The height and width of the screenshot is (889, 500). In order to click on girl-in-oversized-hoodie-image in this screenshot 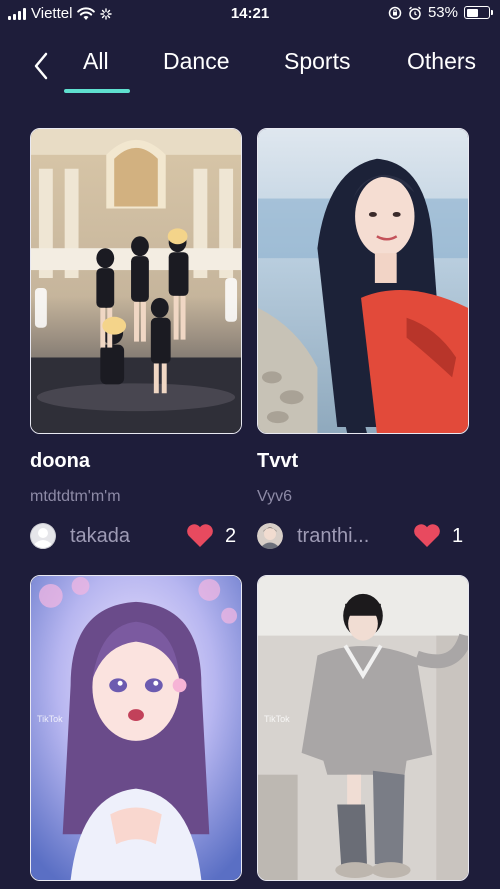, I will do `click(363, 728)`.